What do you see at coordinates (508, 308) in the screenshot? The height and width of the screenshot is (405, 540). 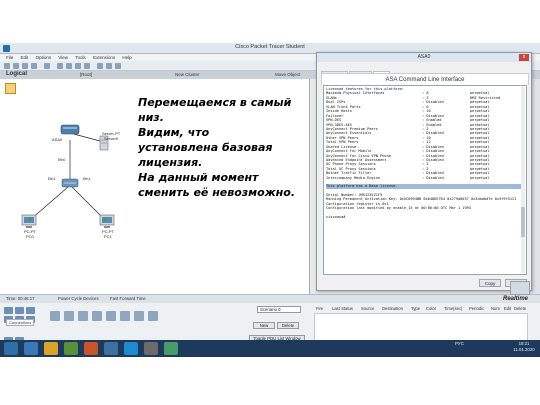 I see `pdu-col-edit: Edit` at bounding box center [508, 308].